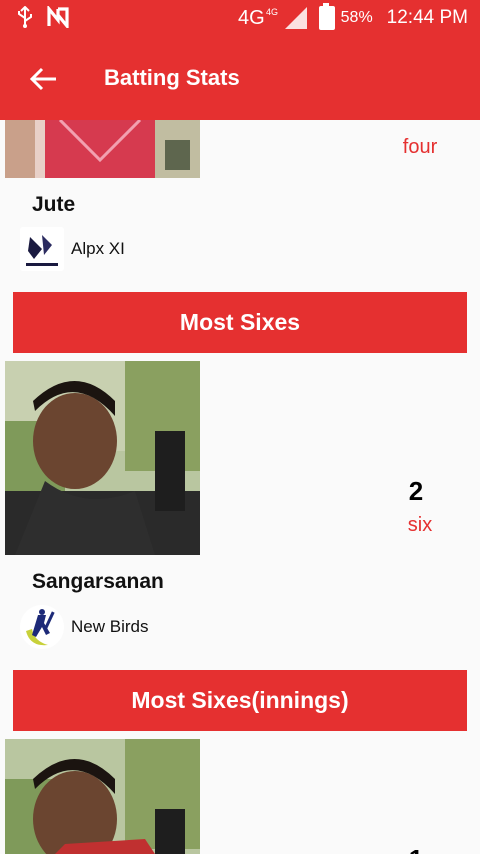 The width and height of the screenshot is (480, 854). I want to click on player-name: Jute, so click(53, 205).